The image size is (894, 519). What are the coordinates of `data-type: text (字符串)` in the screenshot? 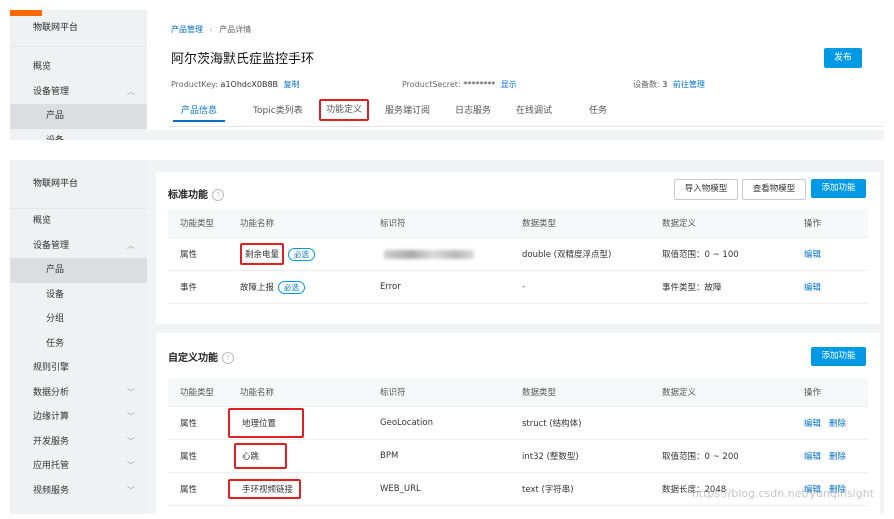 It's located at (548, 490).